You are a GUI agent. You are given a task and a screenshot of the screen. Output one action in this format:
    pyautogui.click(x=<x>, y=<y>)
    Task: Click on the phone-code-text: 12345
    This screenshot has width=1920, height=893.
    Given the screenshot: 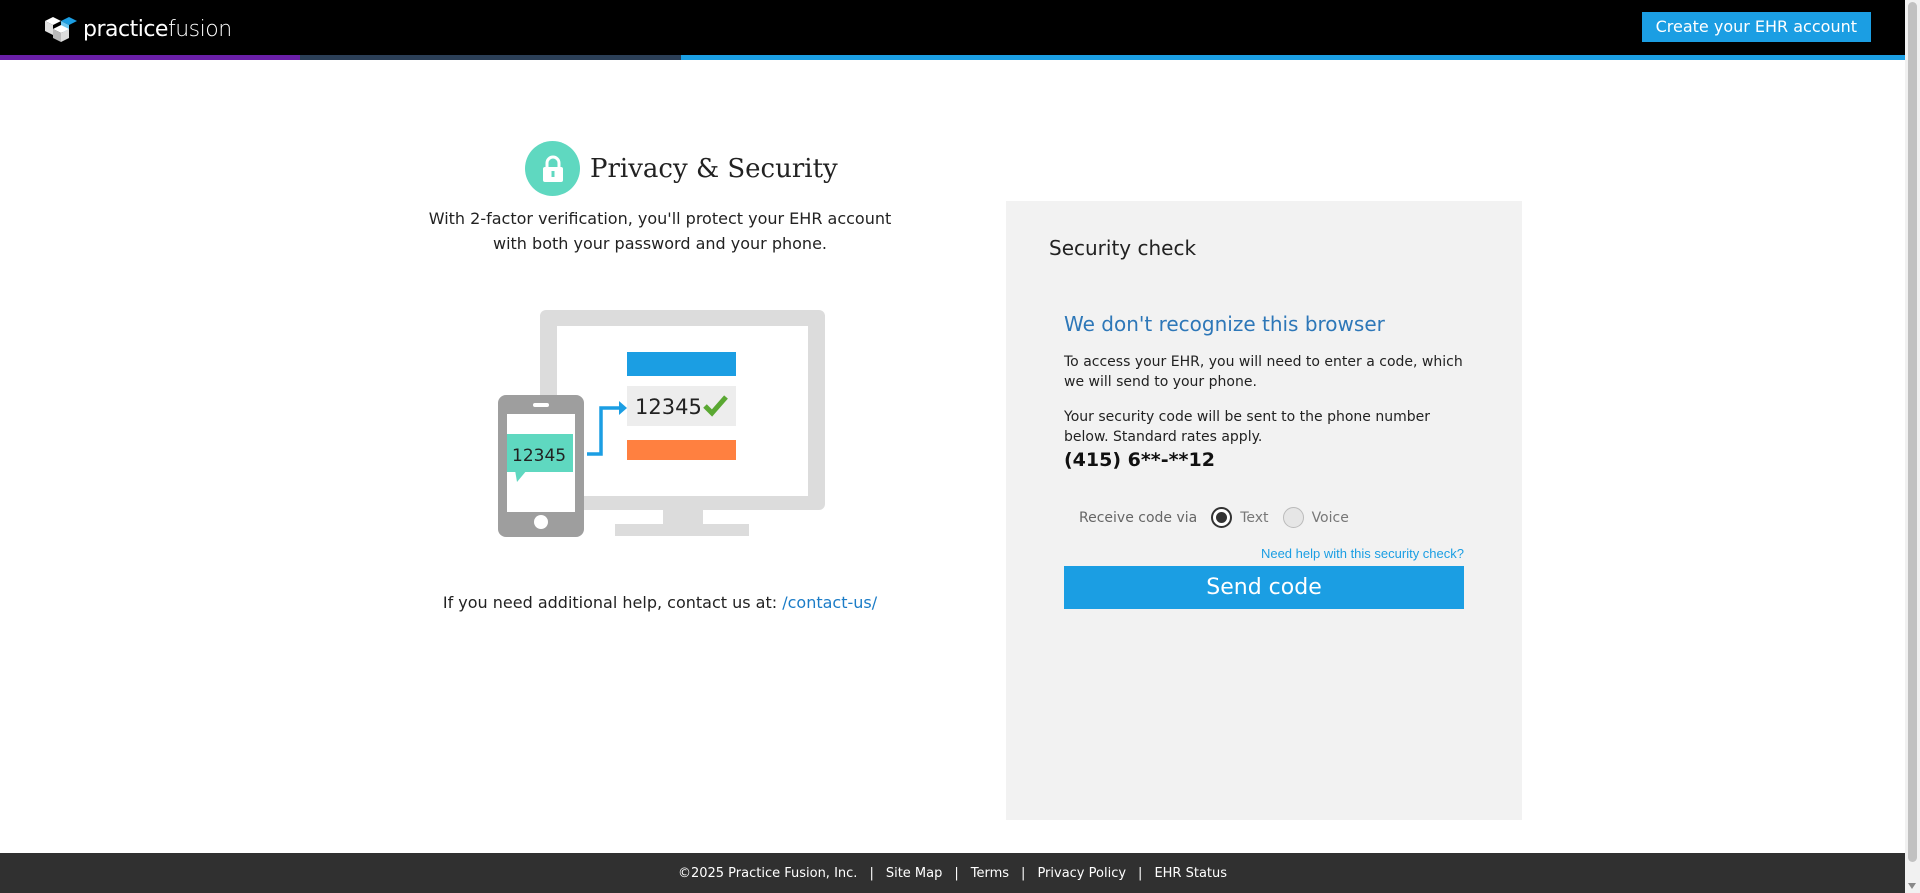 What is the action you would take?
    pyautogui.click(x=539, y=456)
    